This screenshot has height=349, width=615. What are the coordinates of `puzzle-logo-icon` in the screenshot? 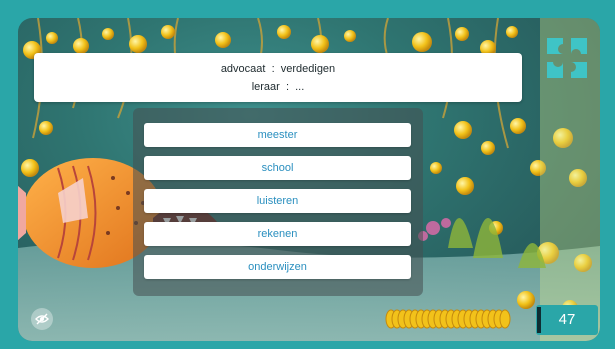 It's located at (567, 58).